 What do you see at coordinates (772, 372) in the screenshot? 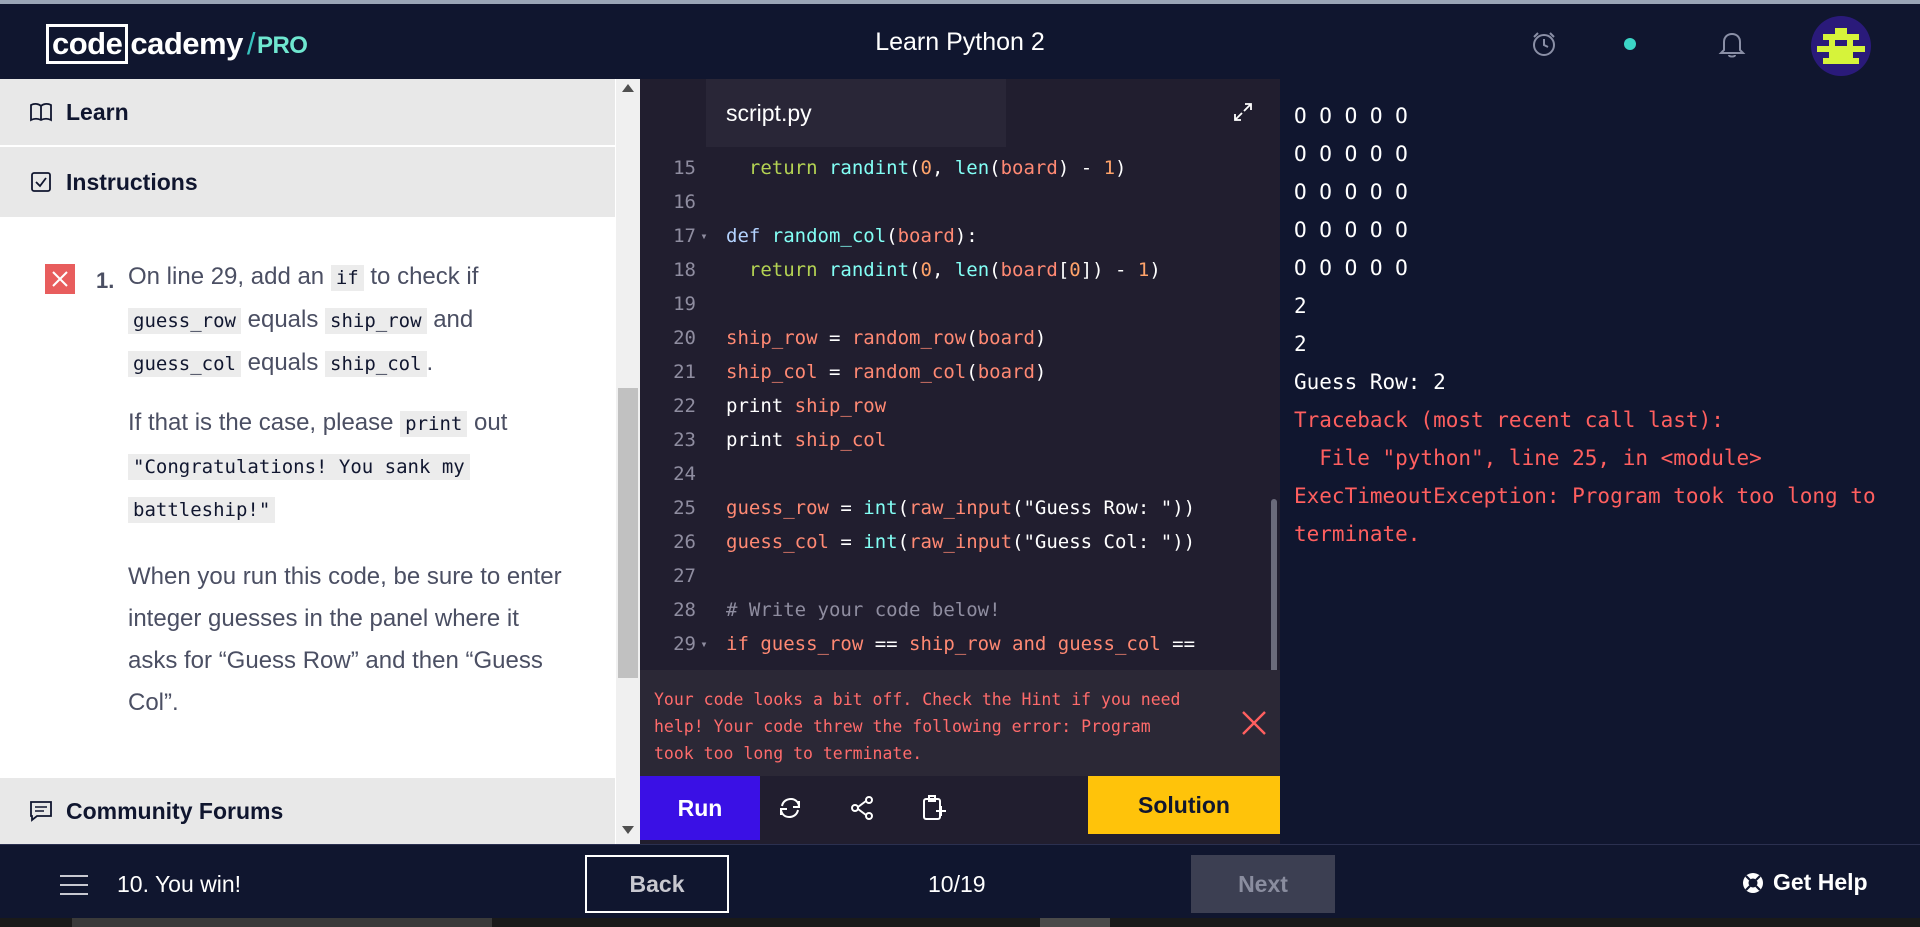
I see `token: ship_col` at bounding box center [772, 372].